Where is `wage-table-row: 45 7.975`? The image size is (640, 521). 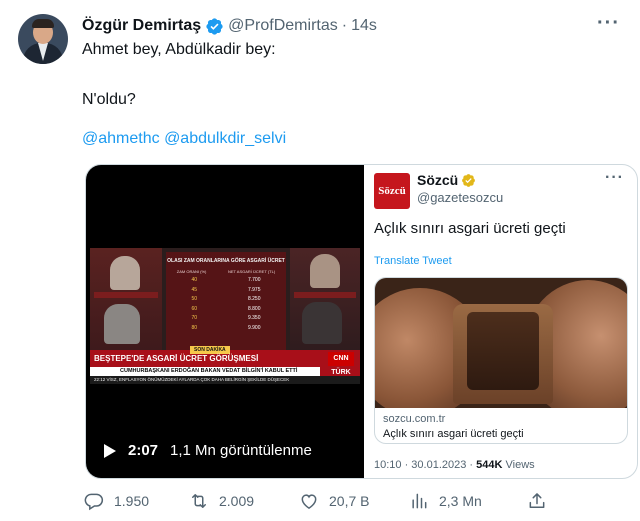
wage-table-row: 45 7.975 is located at coordinates (226, 289).